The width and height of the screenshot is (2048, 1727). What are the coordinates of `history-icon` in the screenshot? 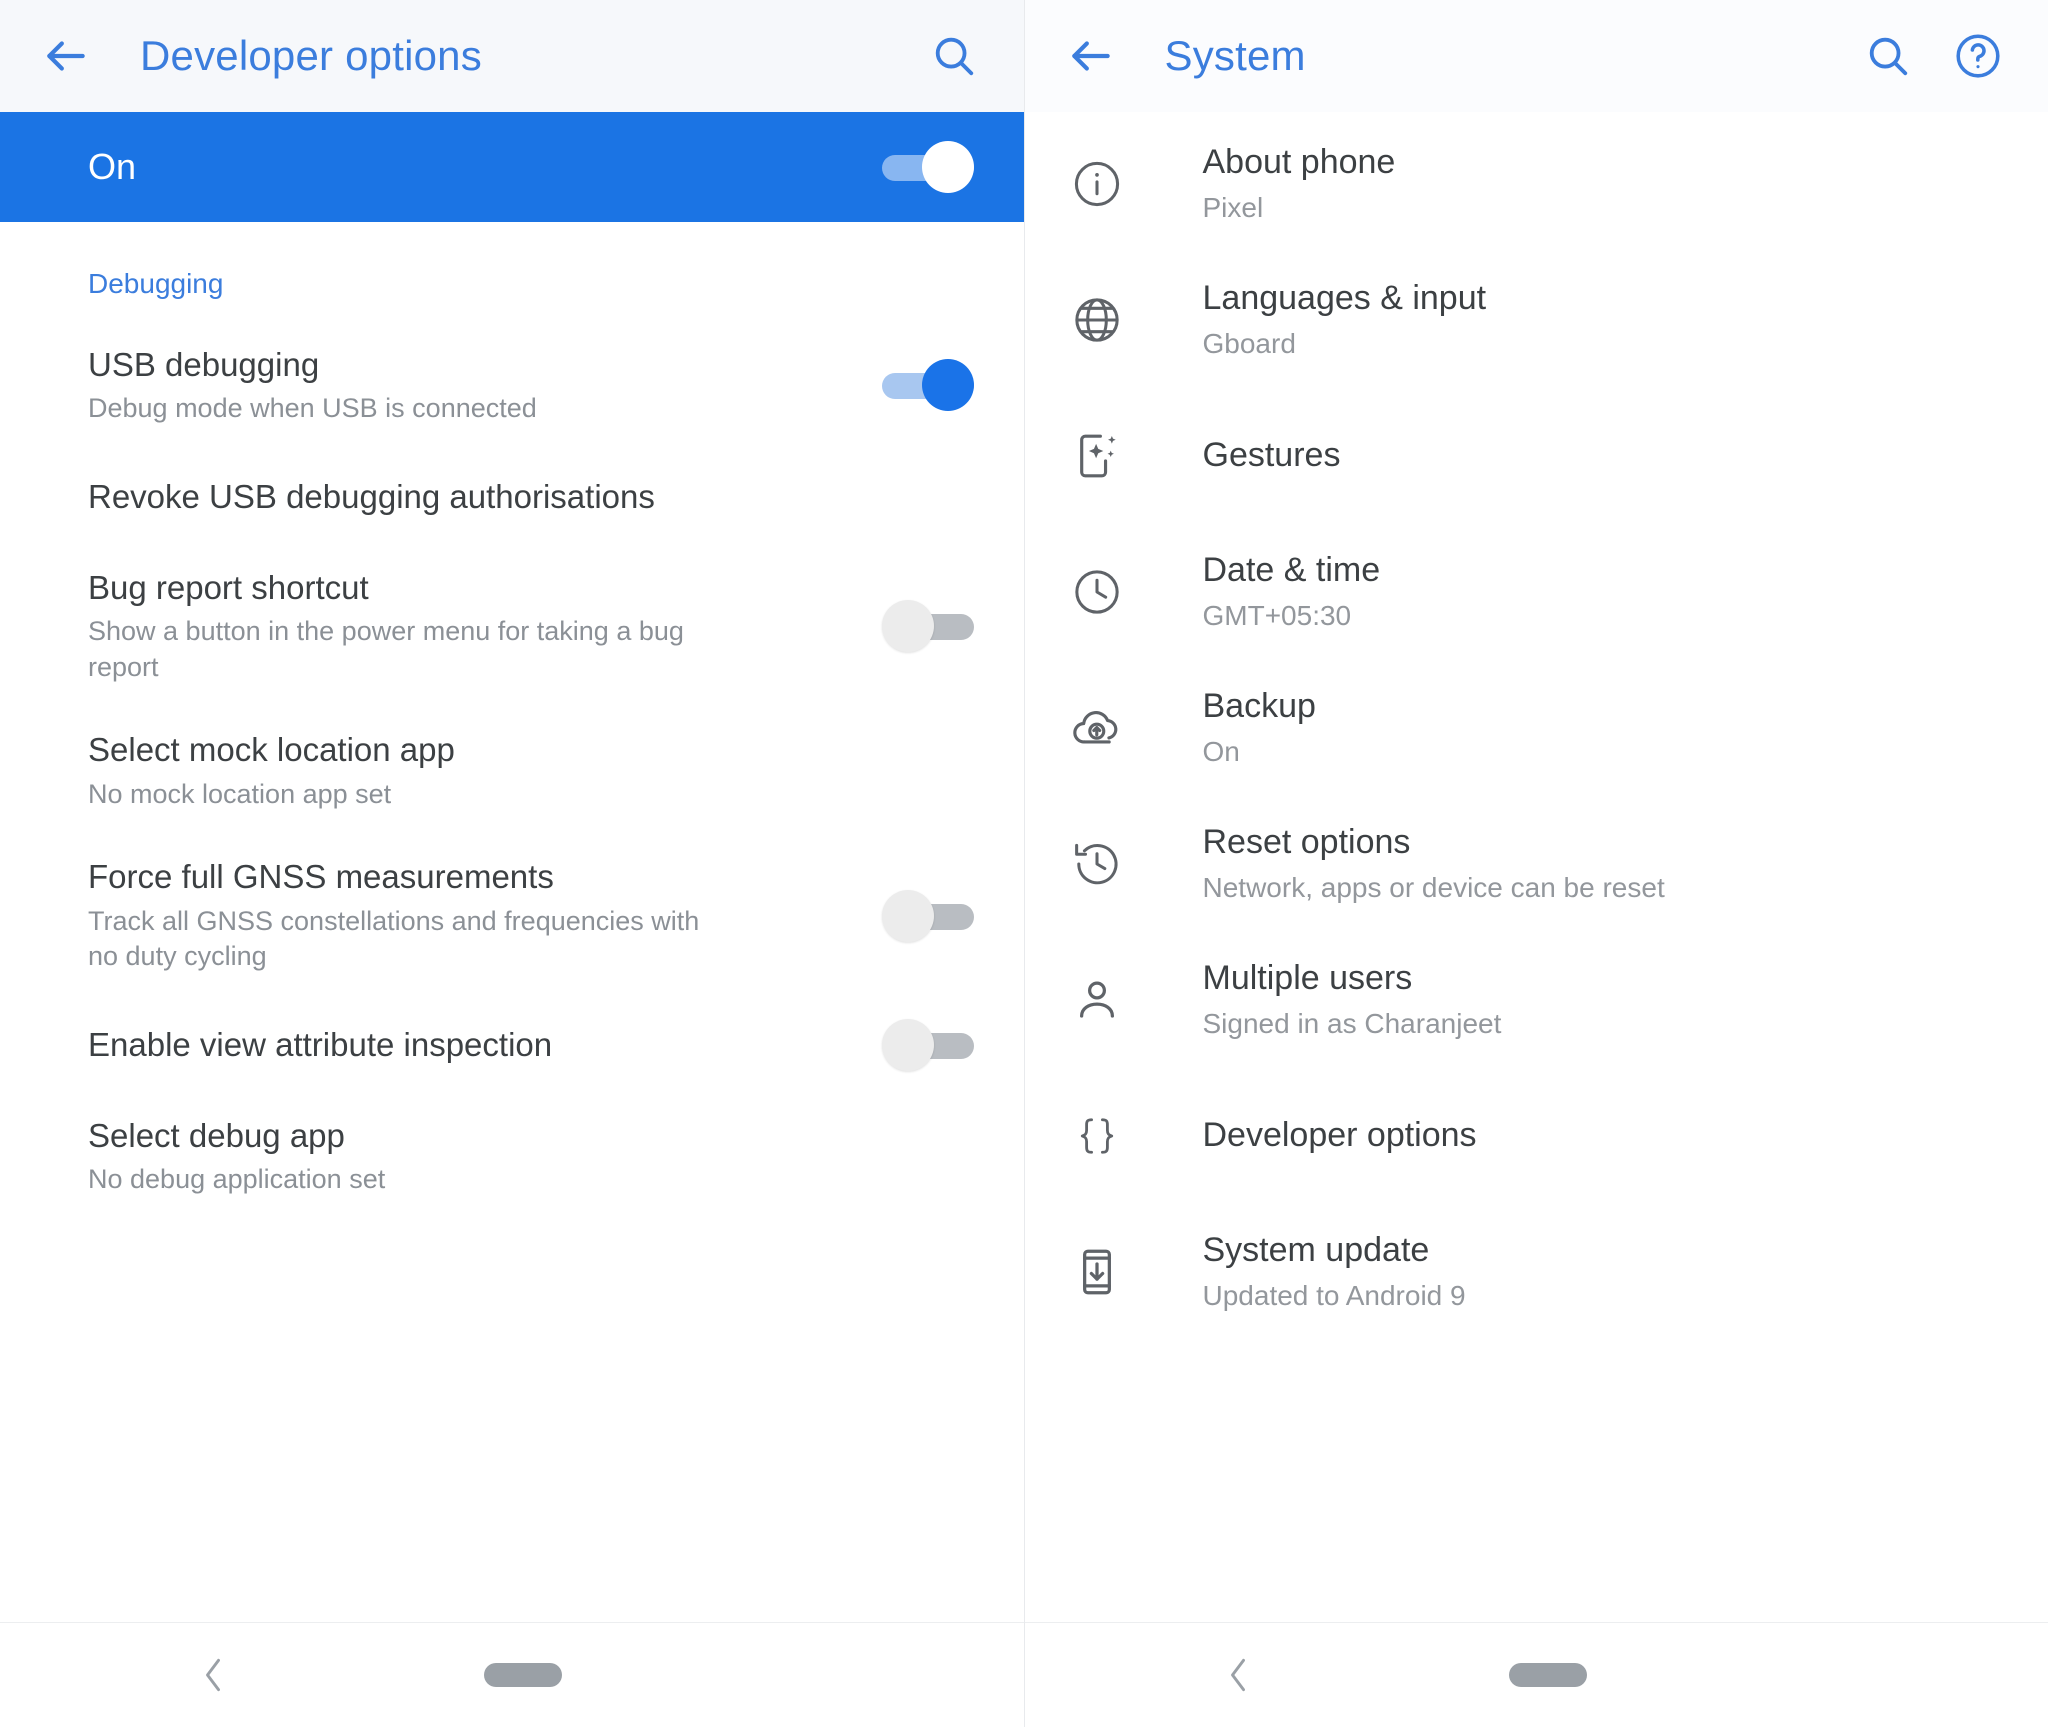 It's located at (1097, 864).